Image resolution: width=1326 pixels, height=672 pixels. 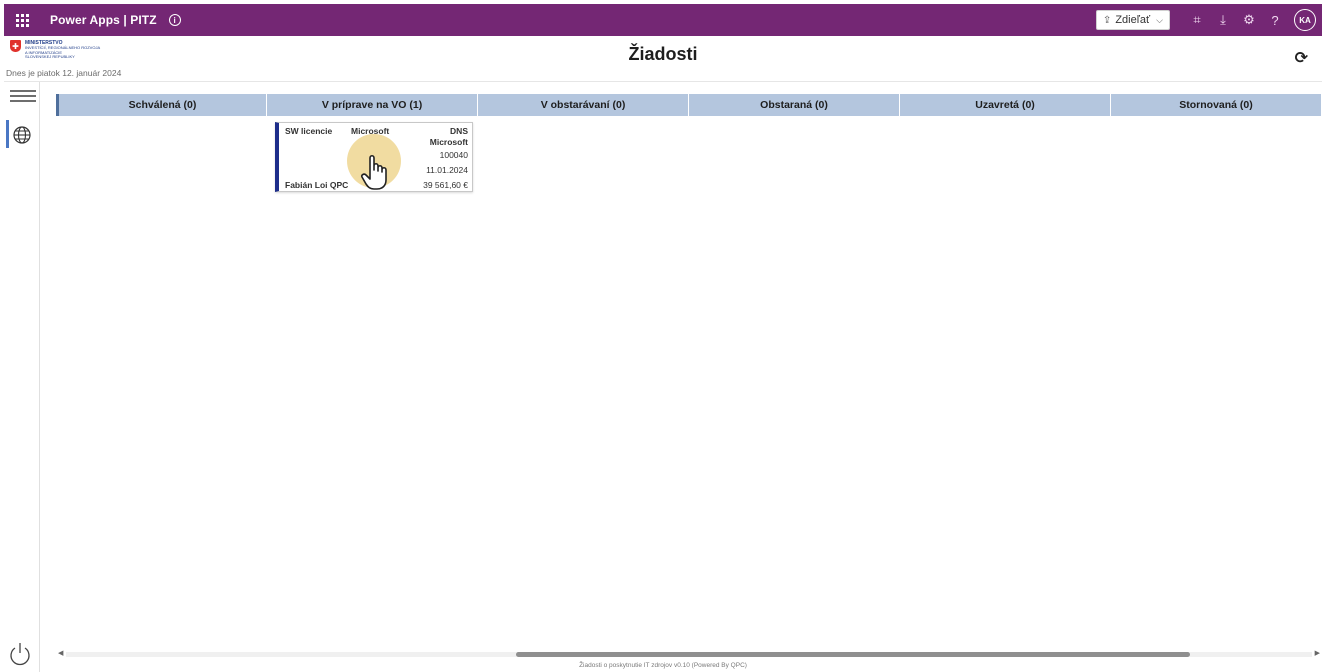 What do you see at coordinates (1216, 105) in the screenshot?
I see `column-header-stornovana: Stornovaná (0)` at bounding box center [1216, 105].